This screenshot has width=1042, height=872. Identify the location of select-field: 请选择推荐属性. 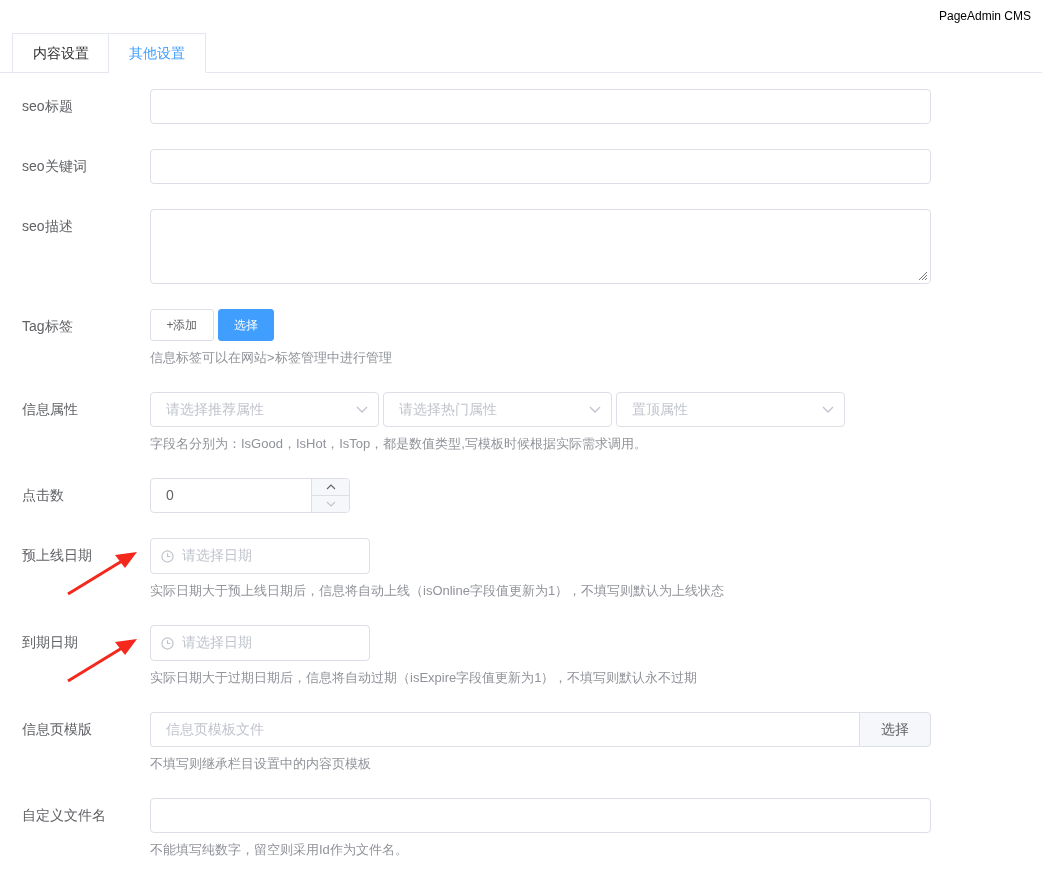
(264, 409).